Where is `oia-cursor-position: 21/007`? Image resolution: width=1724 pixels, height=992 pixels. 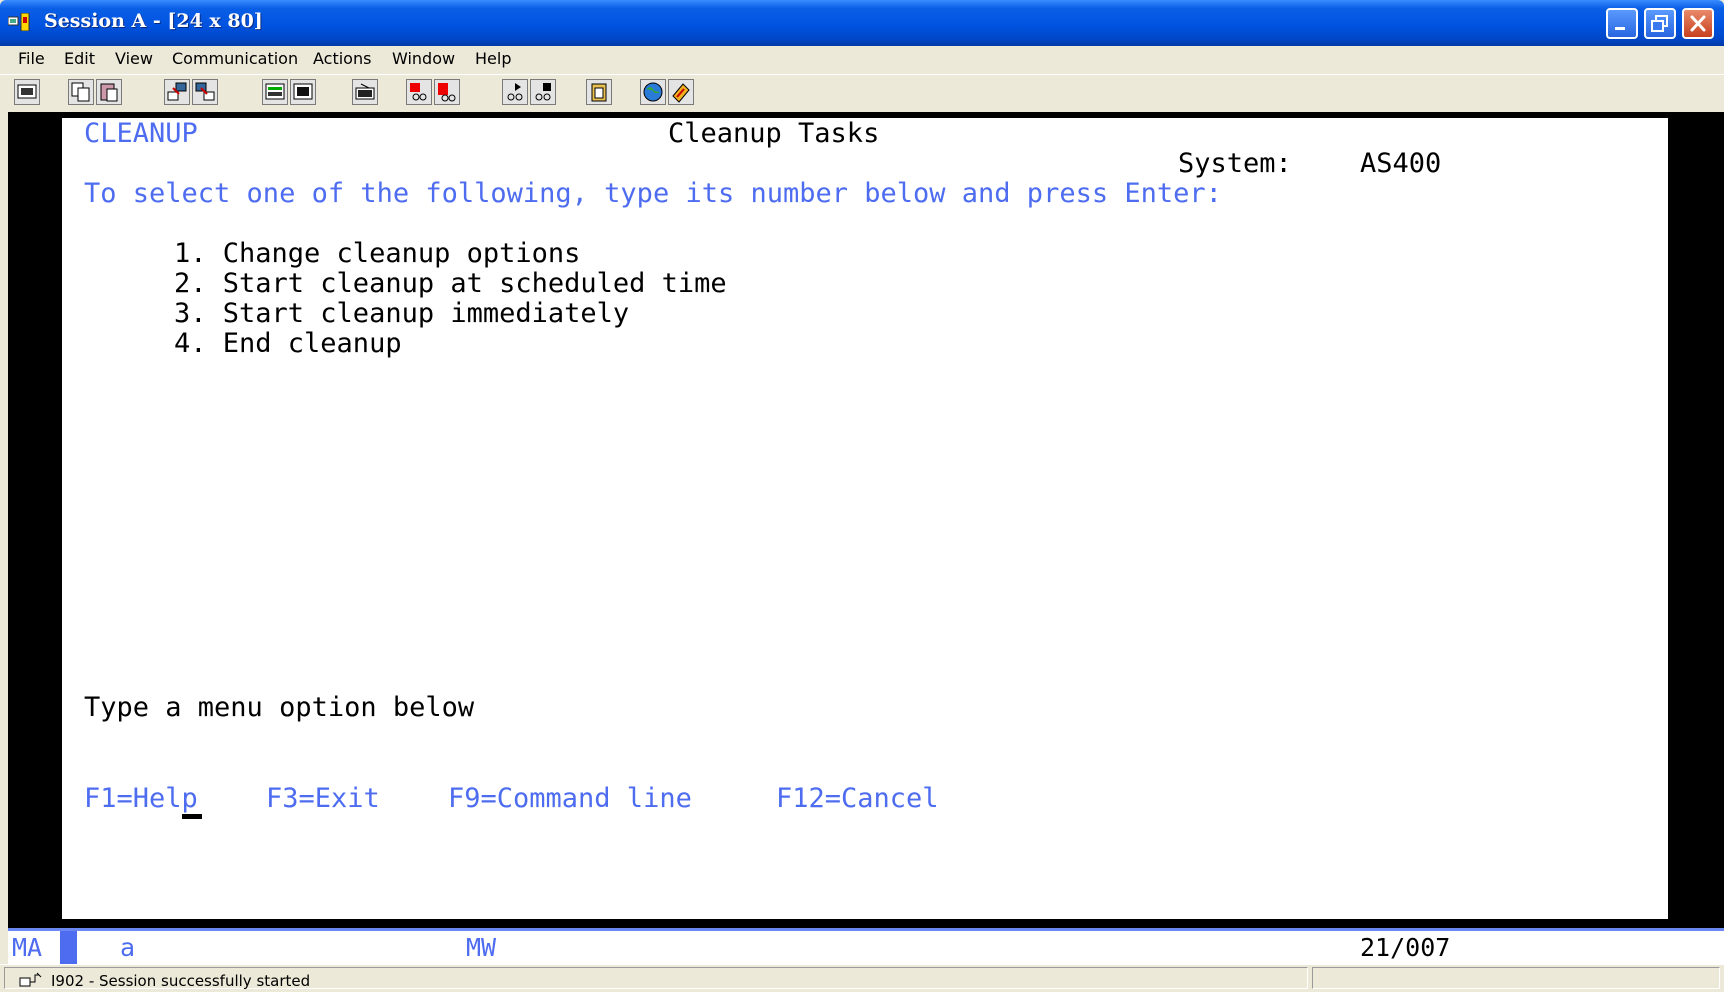 oia-cursor-position: 21/007 is located at coordinates (1405, 947).